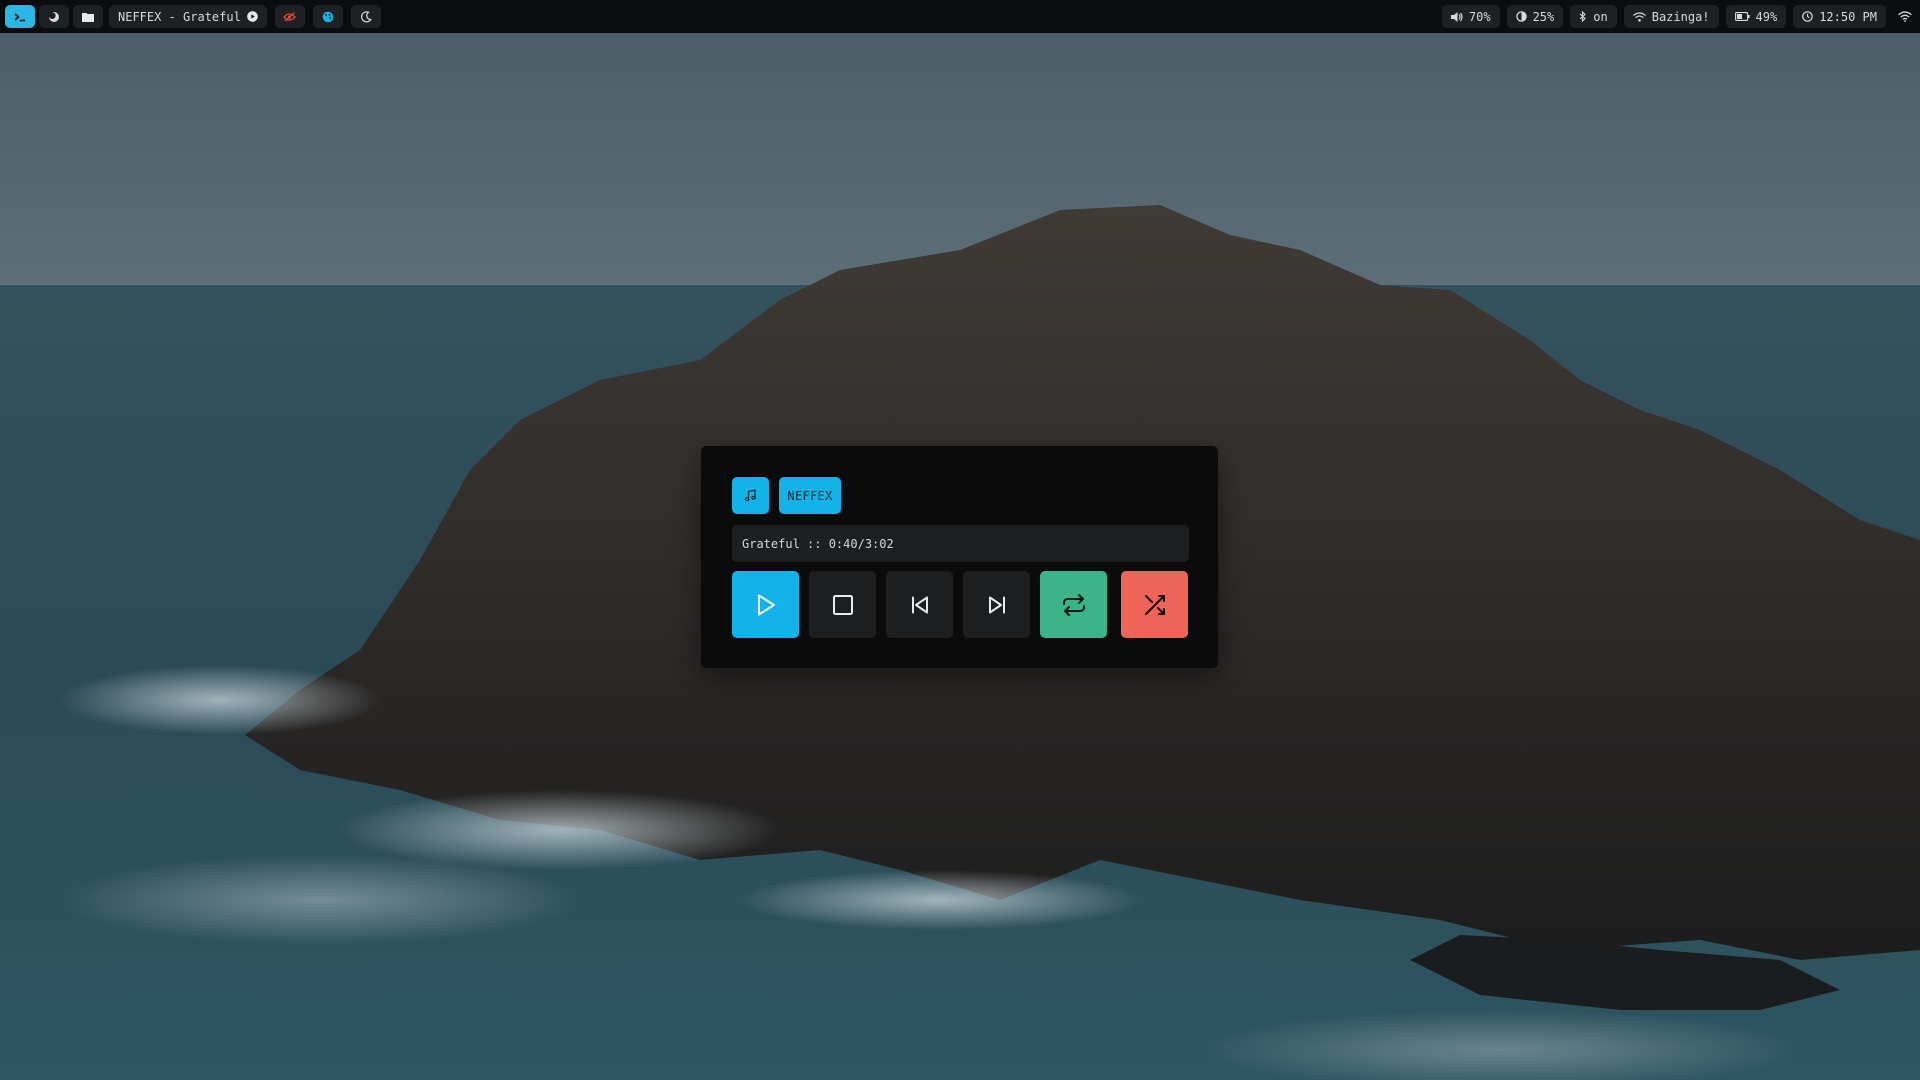 The height and width of the screenshot is (1080, 1920). I want to click on previous-button, so click(919, 604).